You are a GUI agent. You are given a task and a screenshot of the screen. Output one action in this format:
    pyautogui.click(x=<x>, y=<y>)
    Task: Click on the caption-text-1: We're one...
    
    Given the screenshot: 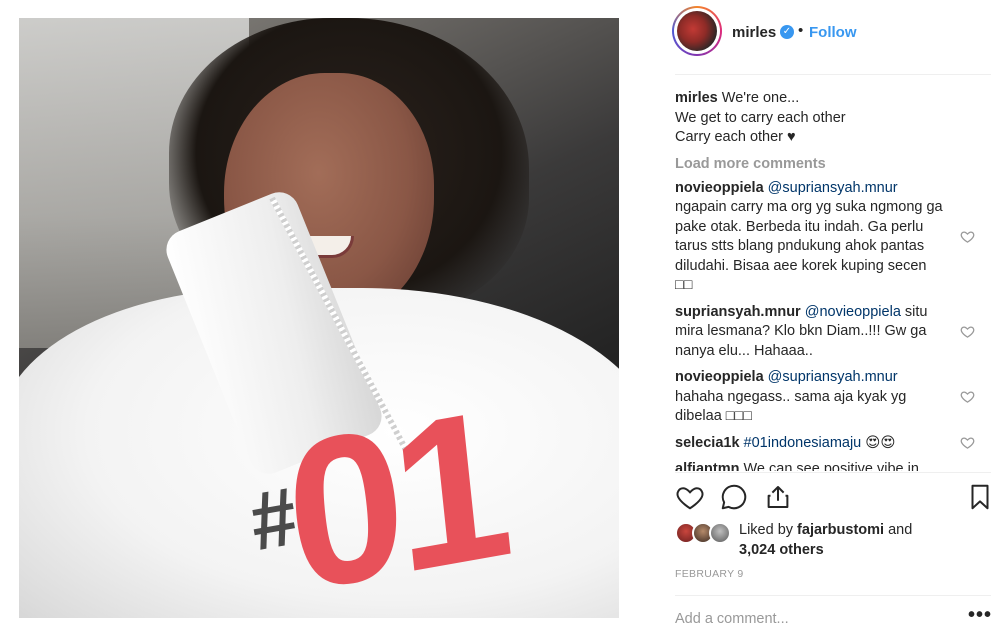 What is the action you would take?
    pyautogui.click(x=760, y=98)
    